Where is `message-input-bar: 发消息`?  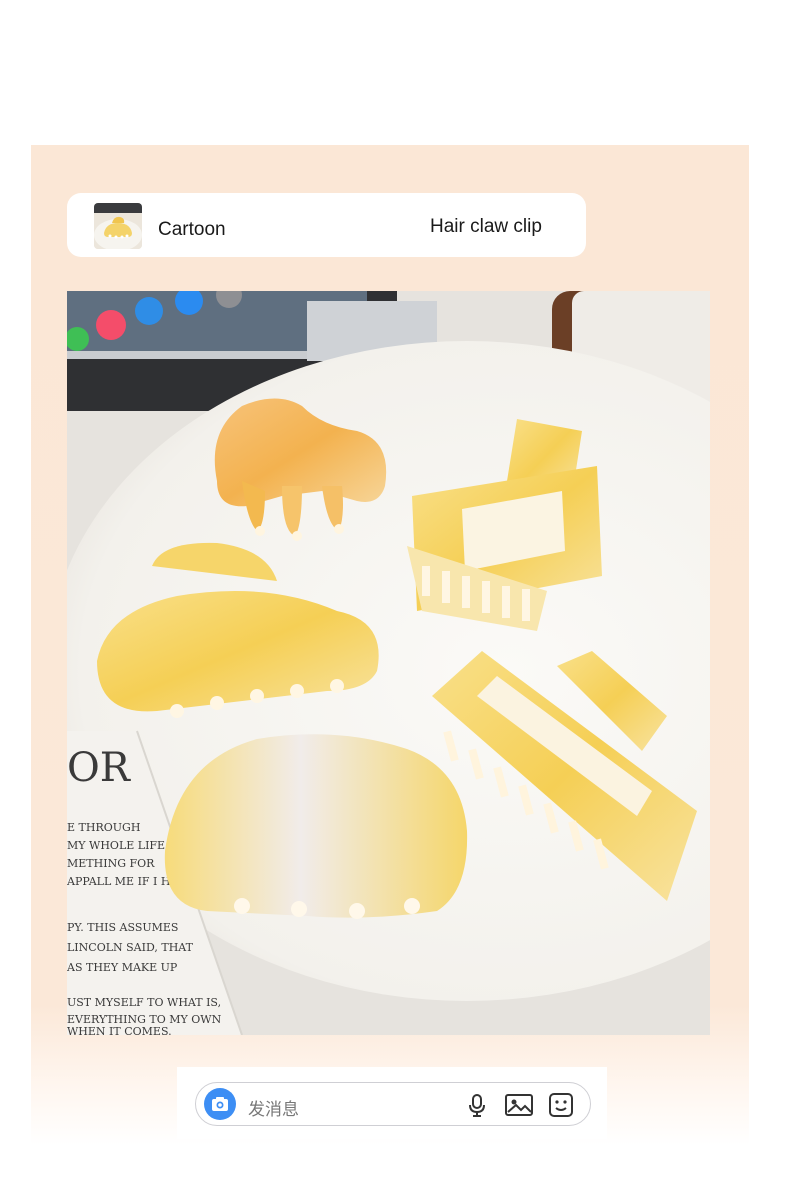 message-input-bar: 发消息 is located at coordinates (393, 1104).